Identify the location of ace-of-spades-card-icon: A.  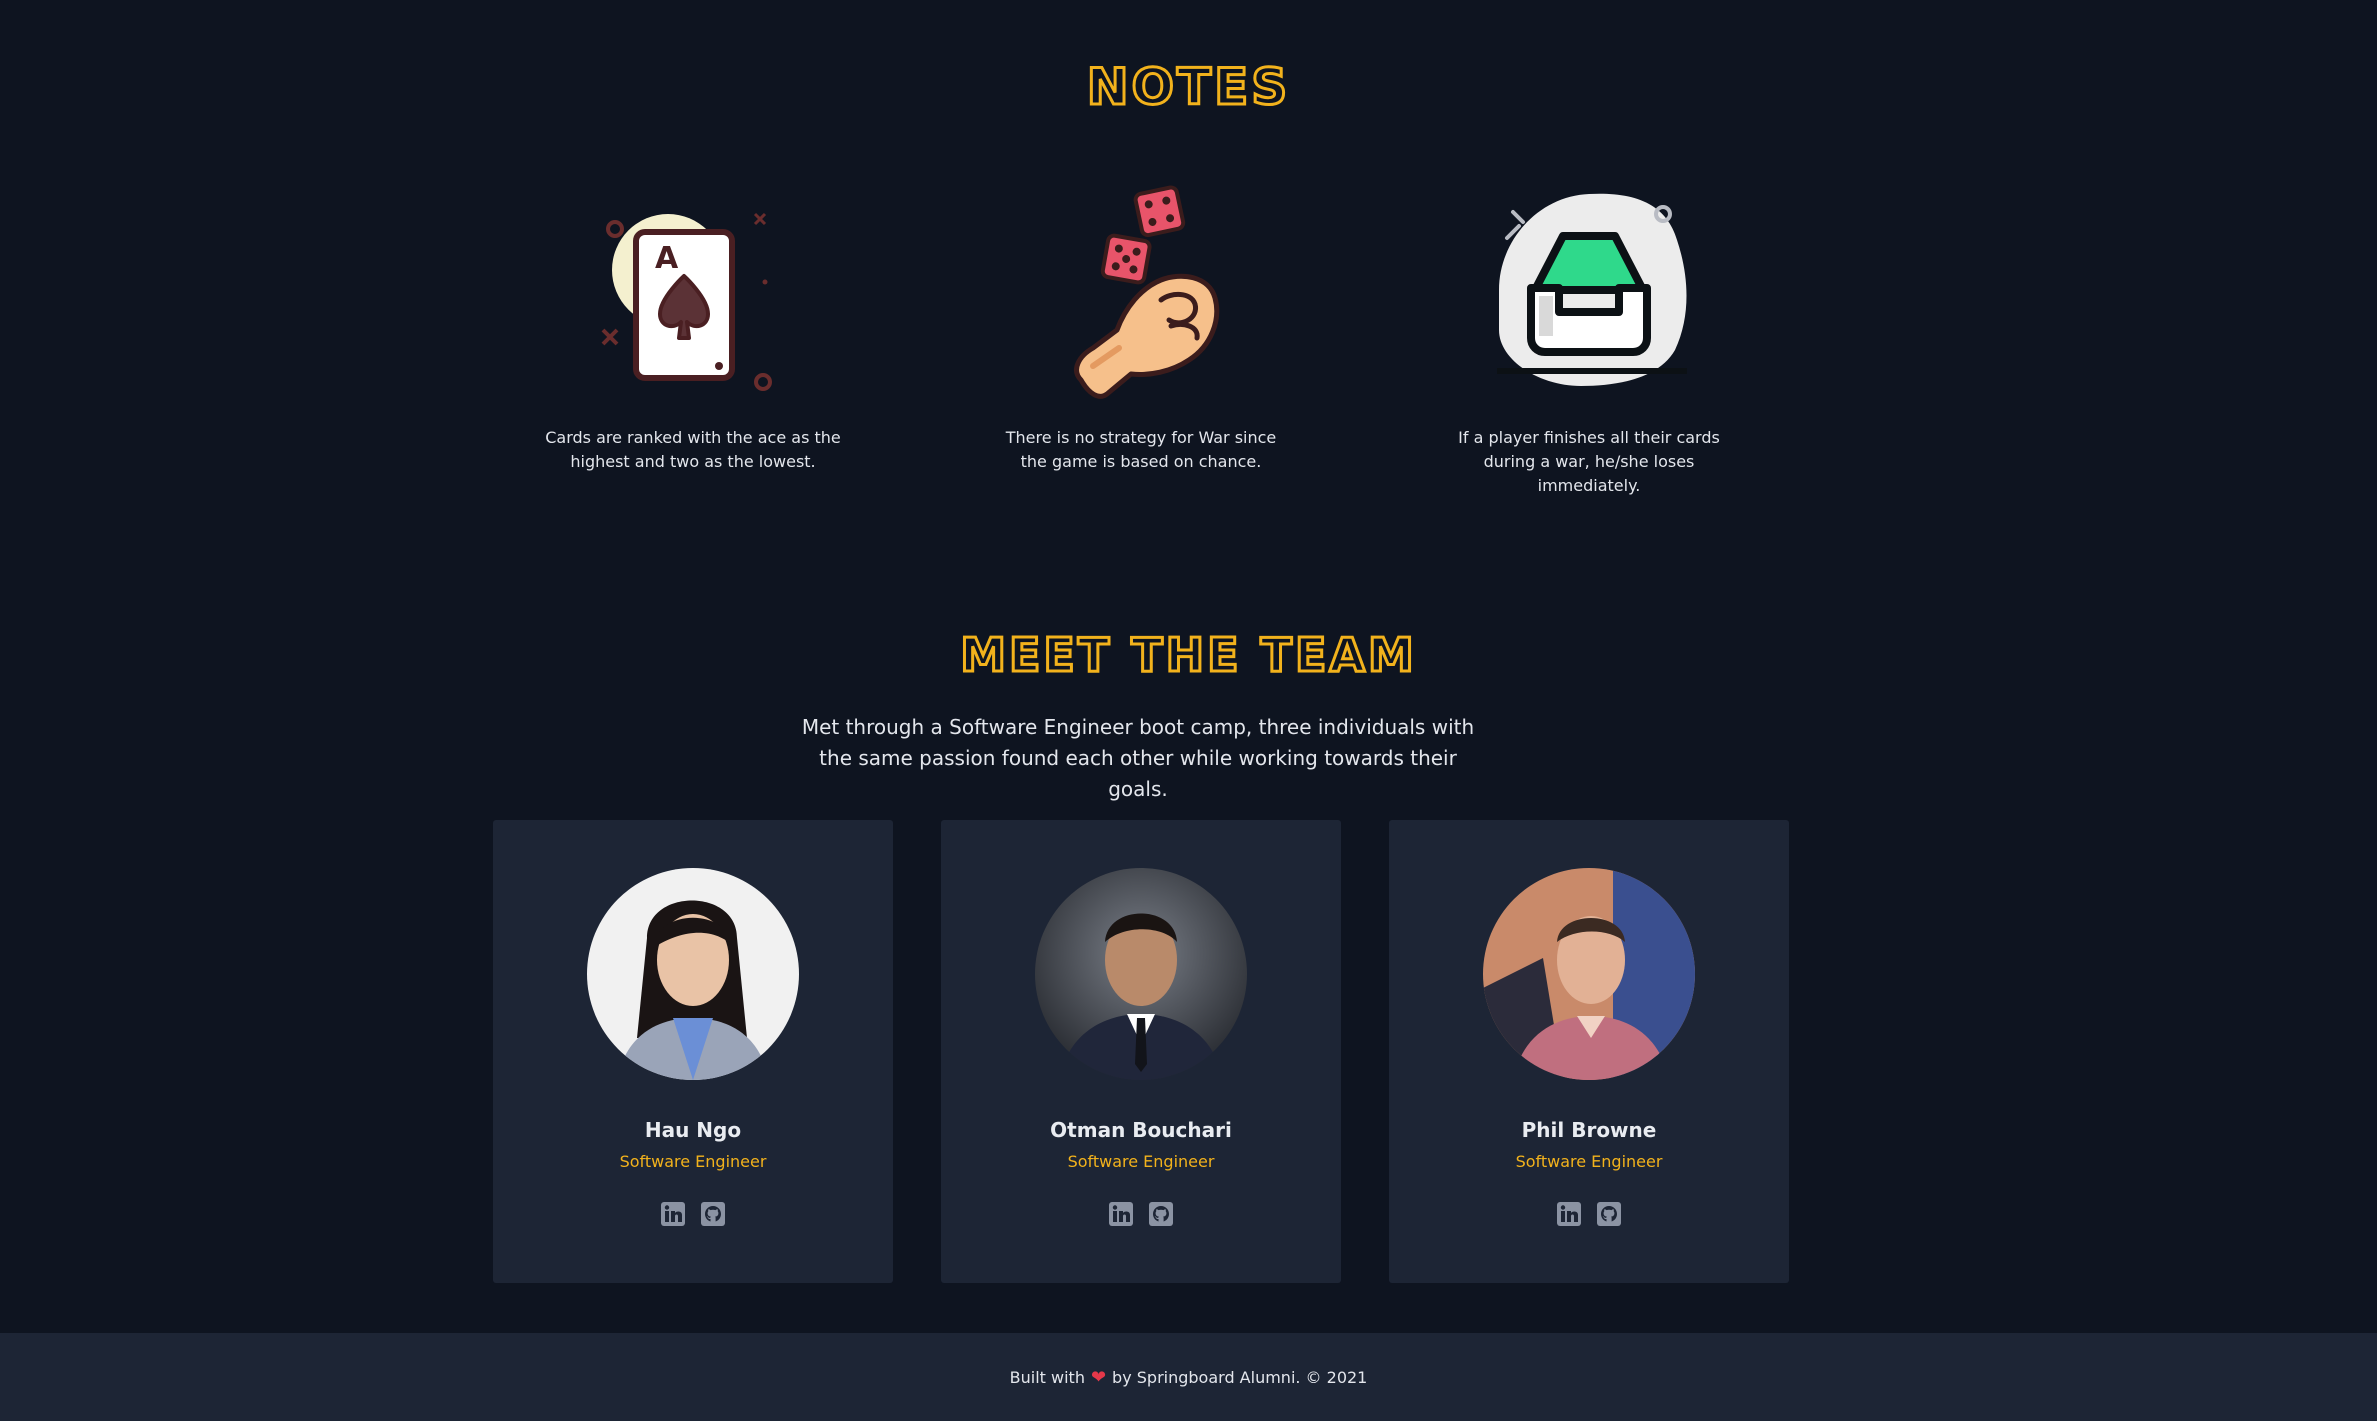
(686, 301).